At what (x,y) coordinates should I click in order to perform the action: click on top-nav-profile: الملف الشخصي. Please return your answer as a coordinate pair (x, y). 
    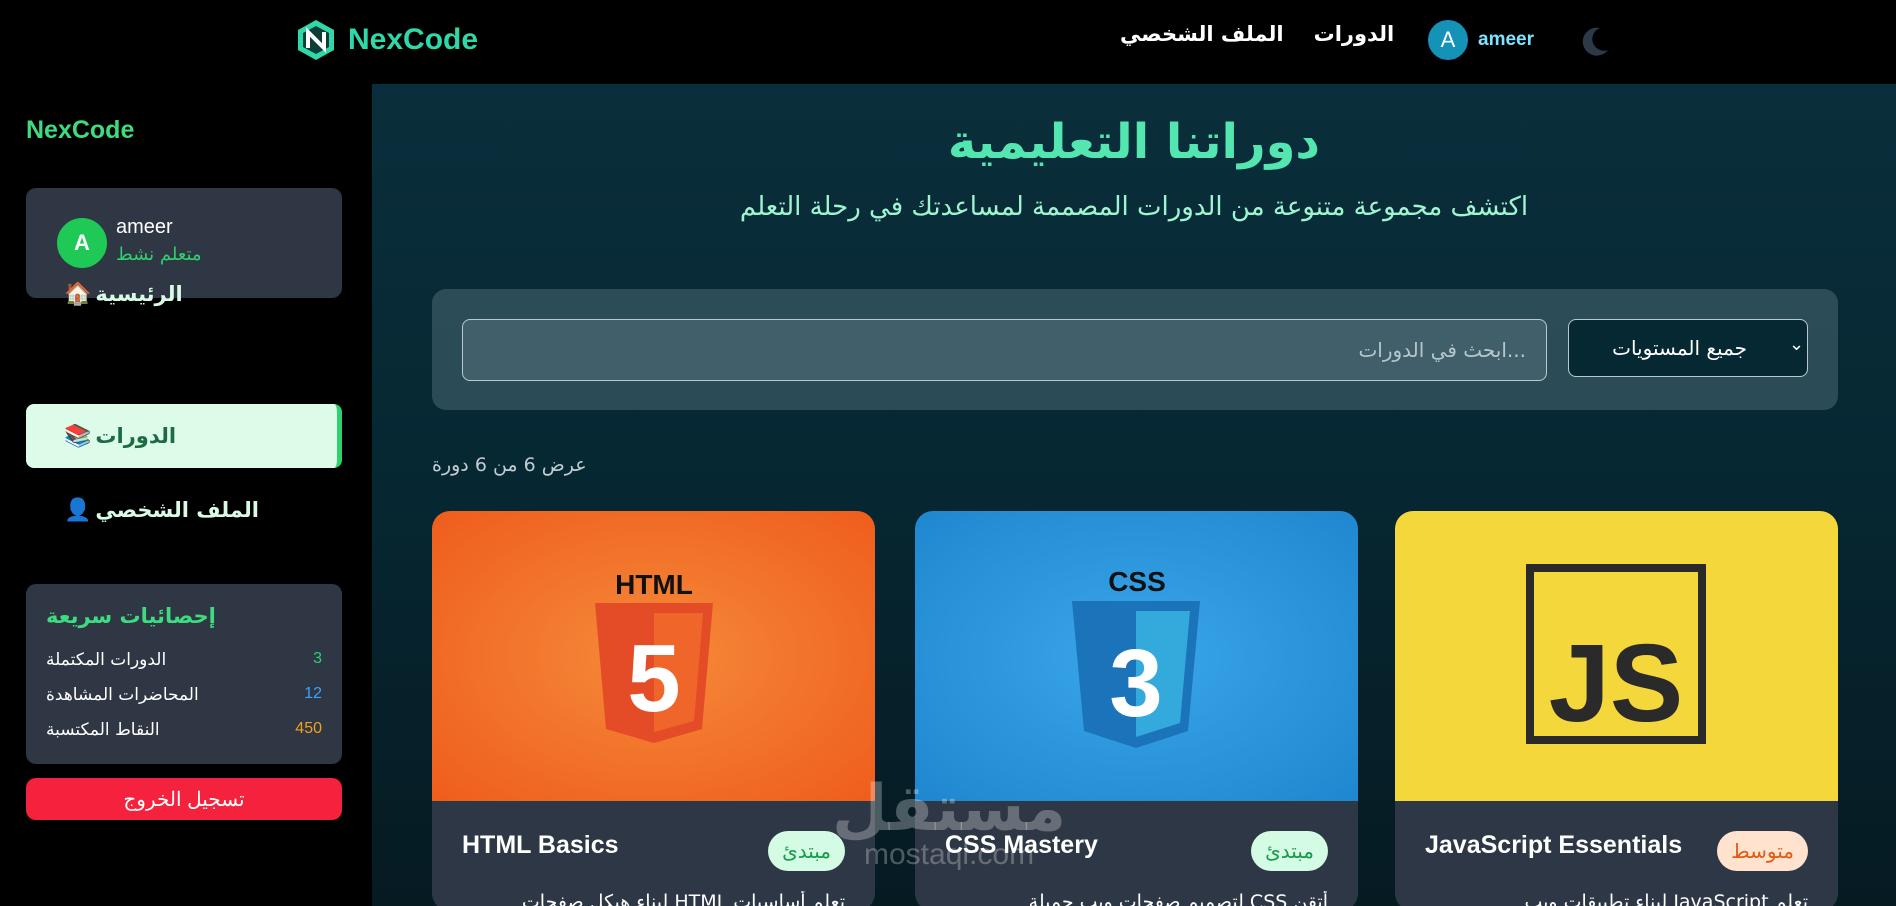
    Looking at the image, I should click on (1202, 34).